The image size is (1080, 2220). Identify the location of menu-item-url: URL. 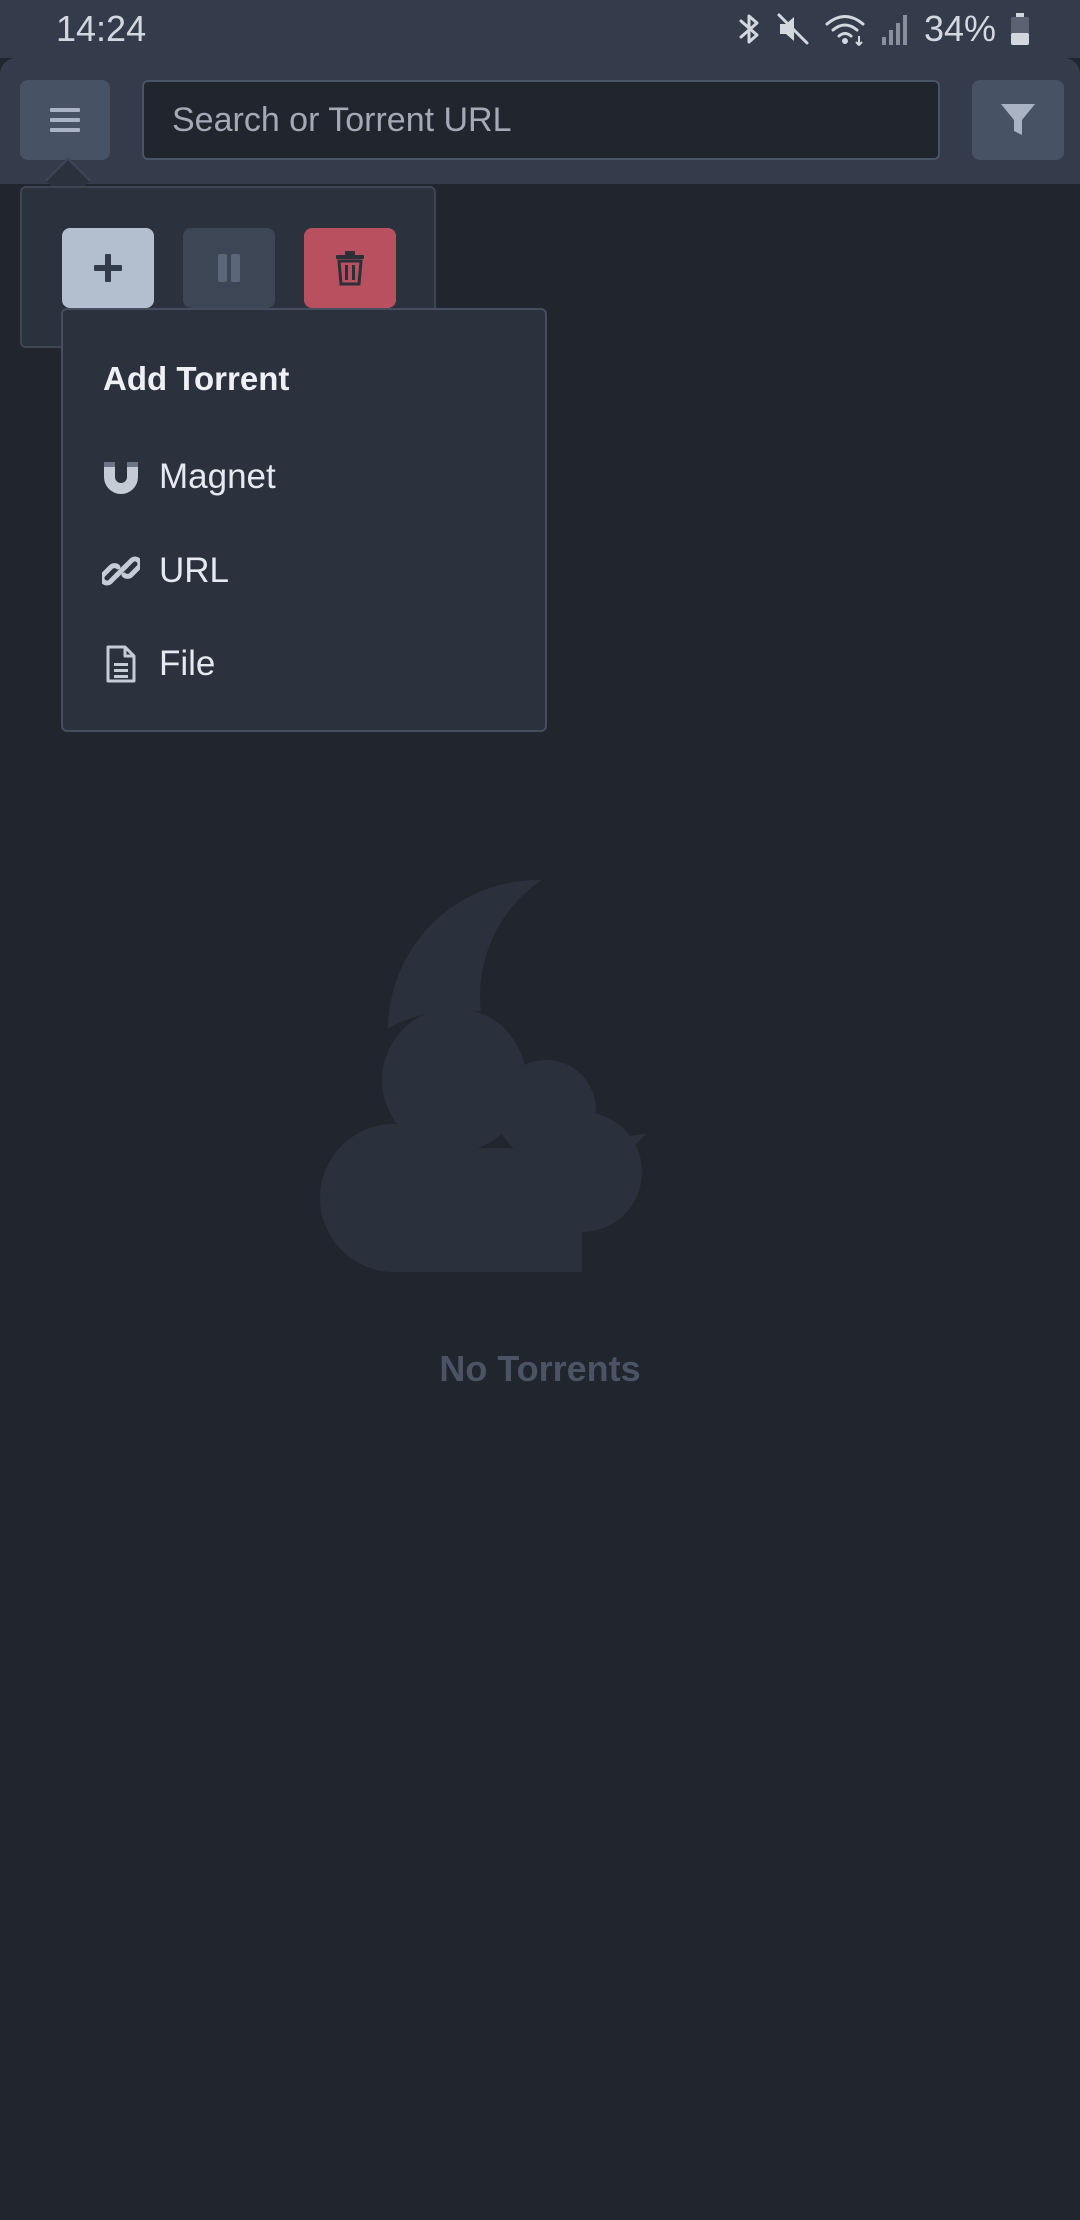
(304, 571).